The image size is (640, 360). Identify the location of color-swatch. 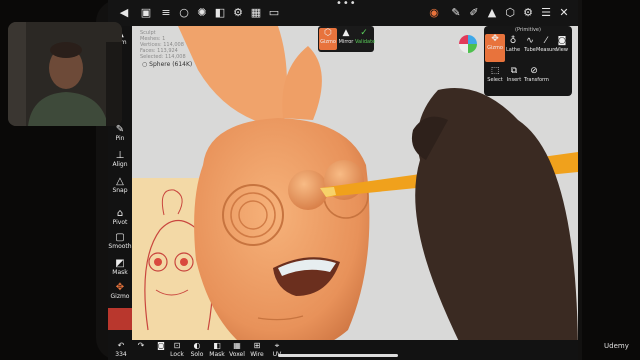
(120, 319).